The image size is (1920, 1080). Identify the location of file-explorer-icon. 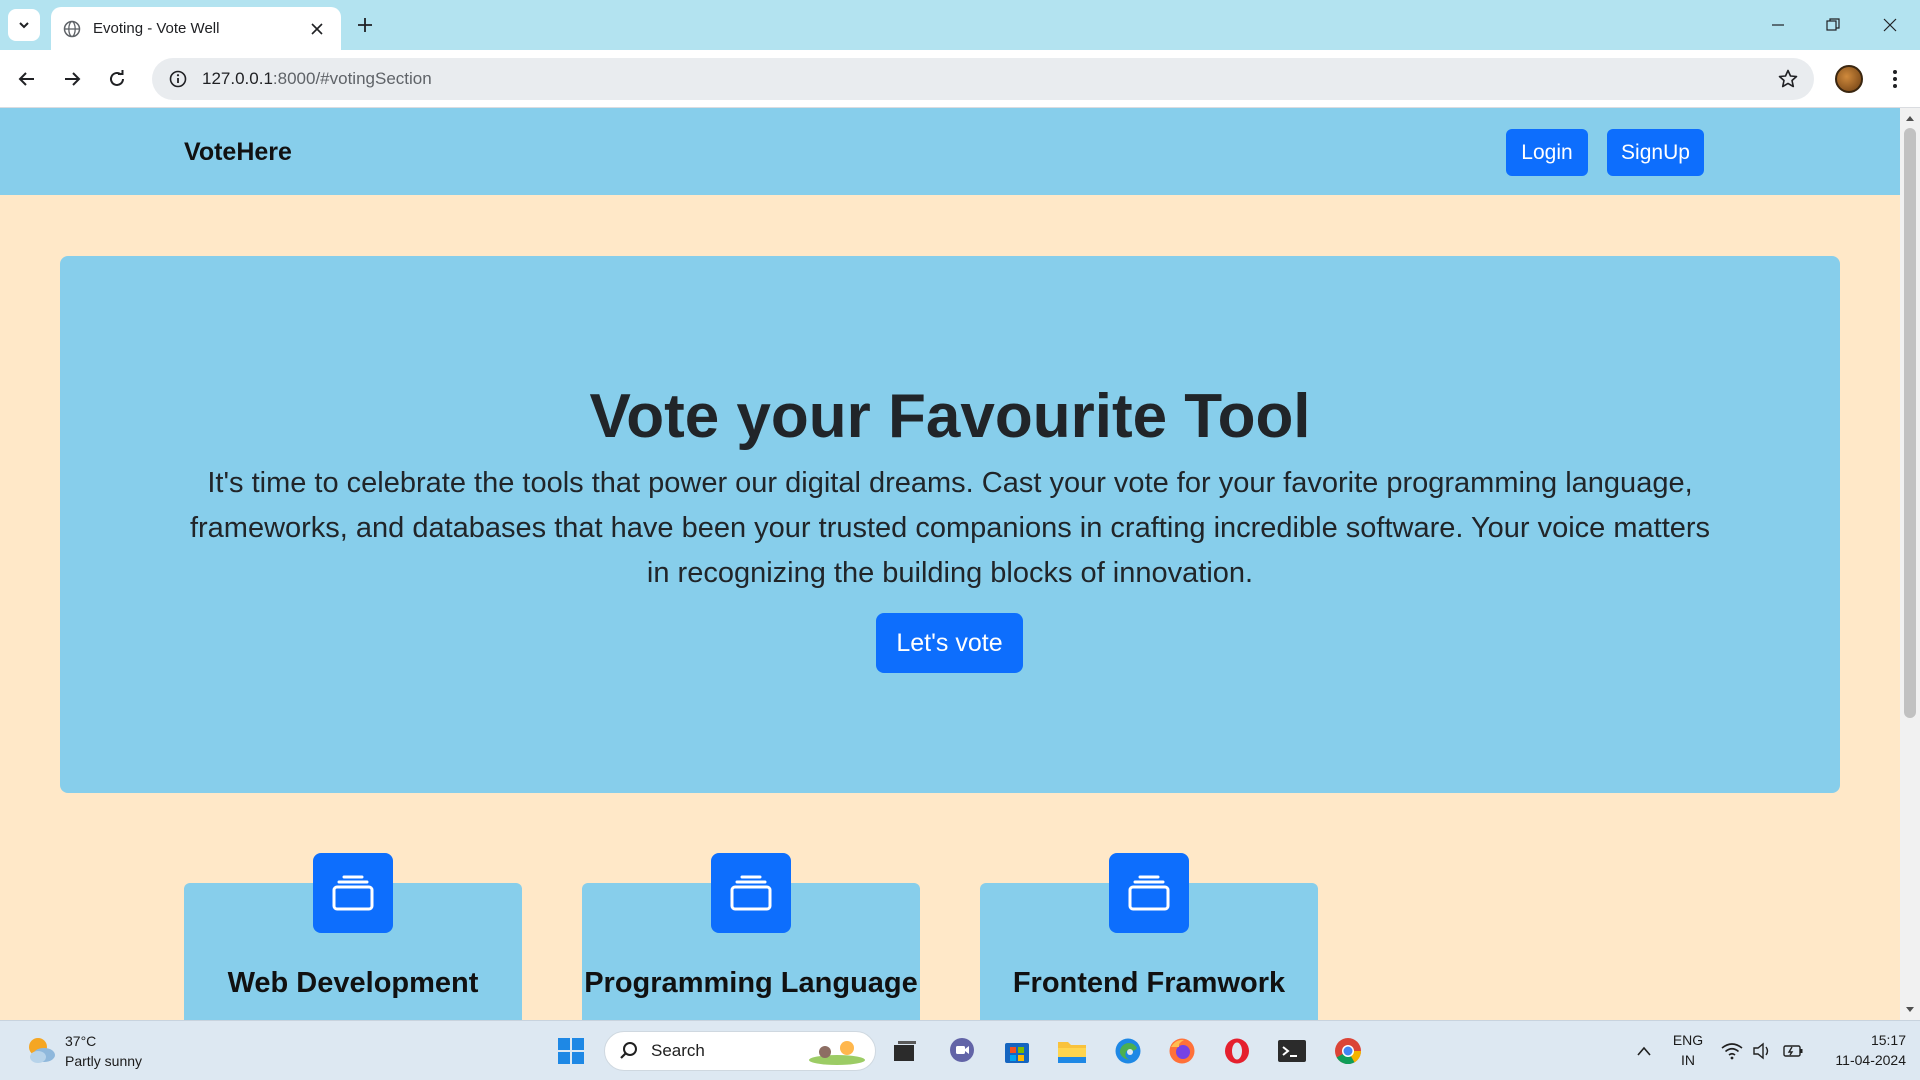
(1072, 1051).